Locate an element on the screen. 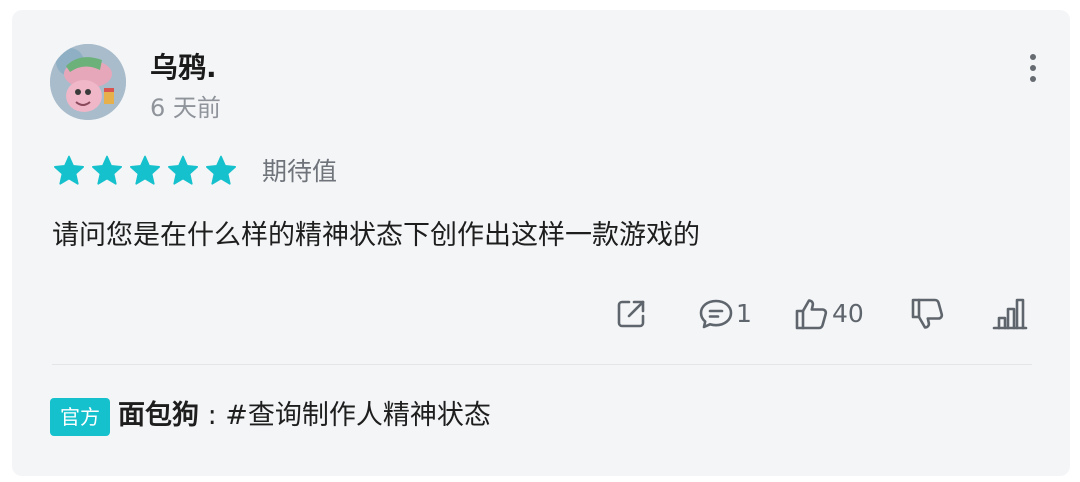 The image size is (1080, 482). comment-button: 1 is located at coordinates (725, 314).